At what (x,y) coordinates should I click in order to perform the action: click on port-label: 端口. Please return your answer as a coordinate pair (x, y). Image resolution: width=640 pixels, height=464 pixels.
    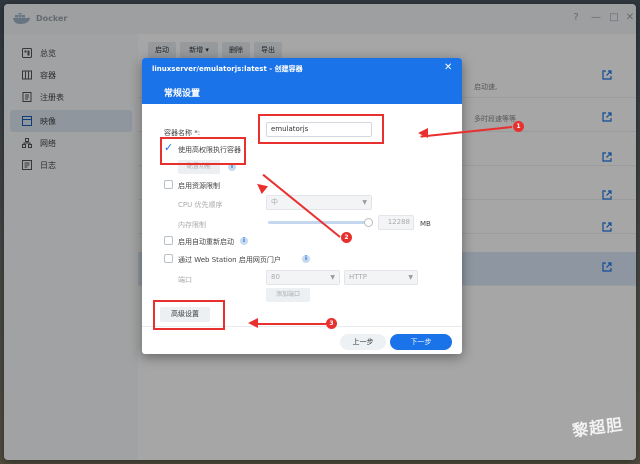
    Looking at the image, I should click on (185, 280).